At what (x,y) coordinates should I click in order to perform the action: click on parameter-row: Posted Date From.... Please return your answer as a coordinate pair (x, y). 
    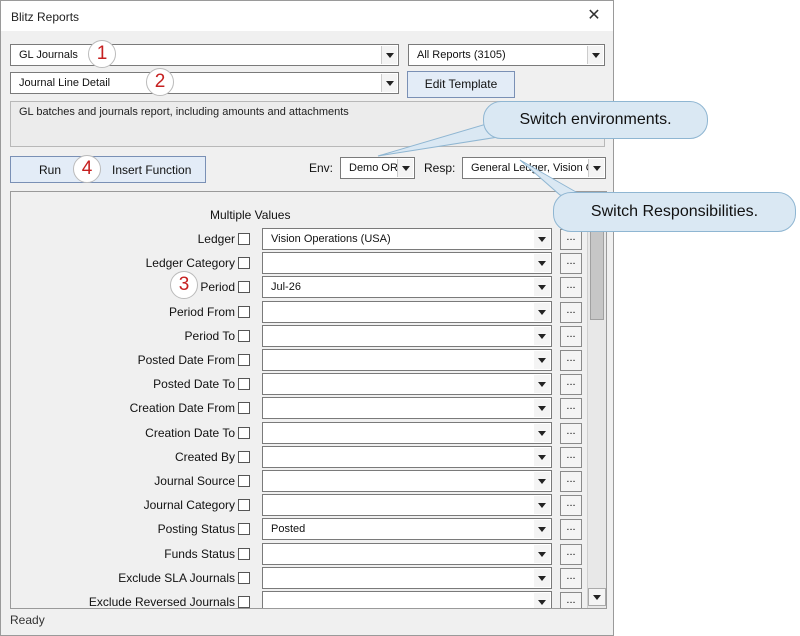
    Looking at the image, I should click on (306, 360).